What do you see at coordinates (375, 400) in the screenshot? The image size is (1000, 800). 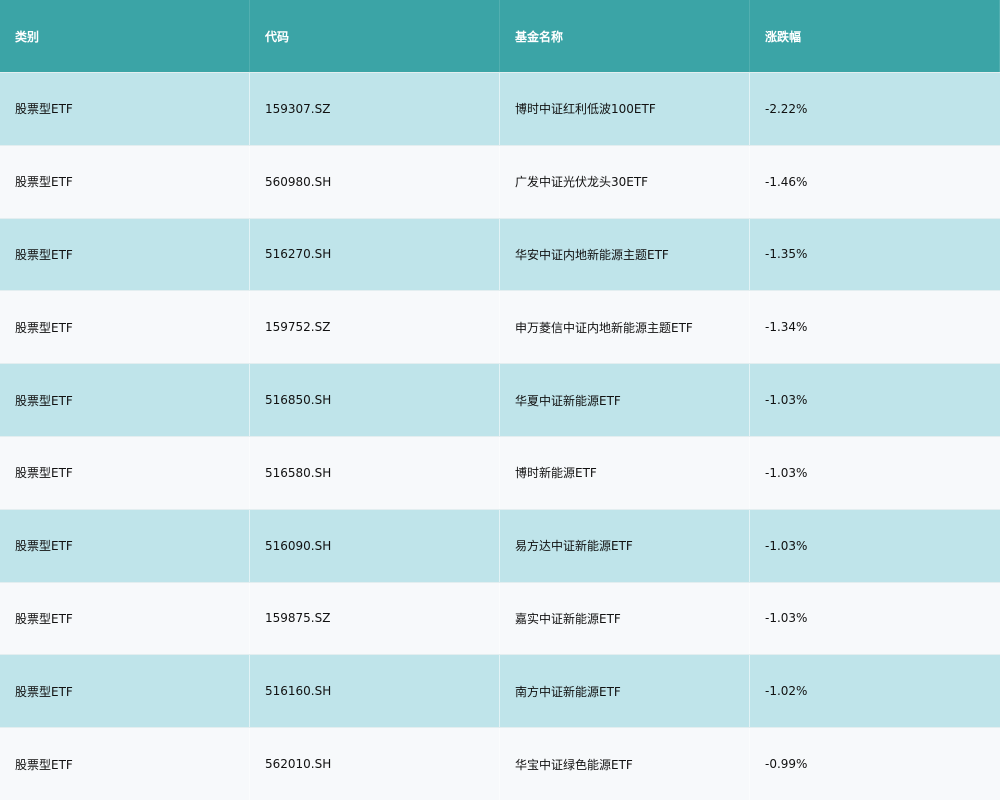 I see `cell-code: 516850.SH` at bounding box center [375, 400].